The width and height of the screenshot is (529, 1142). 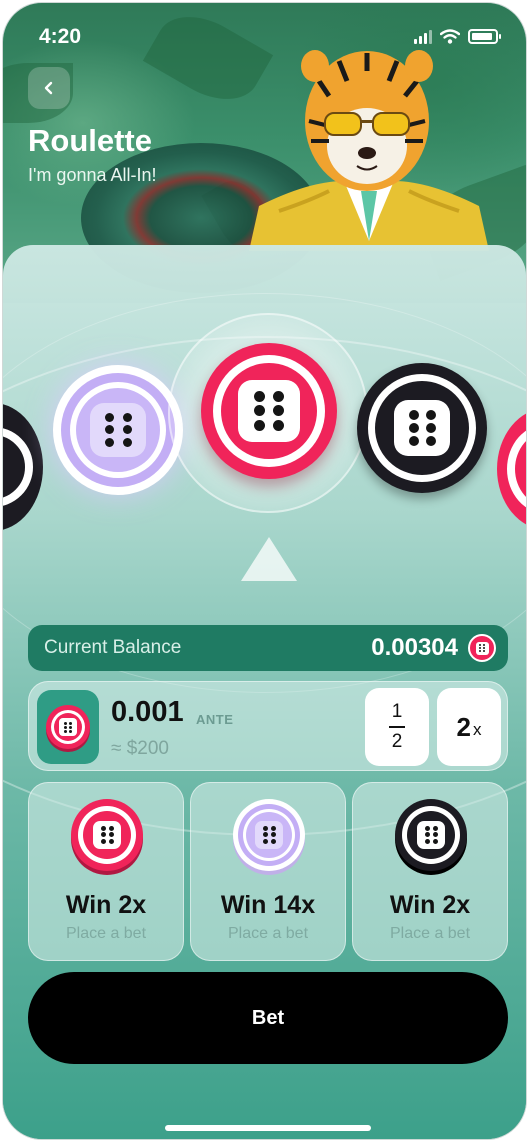 I want to click on bet-amount-row: 0.001 ANTE ≈ $200 1 2 2x, so click(x=268, y=726).